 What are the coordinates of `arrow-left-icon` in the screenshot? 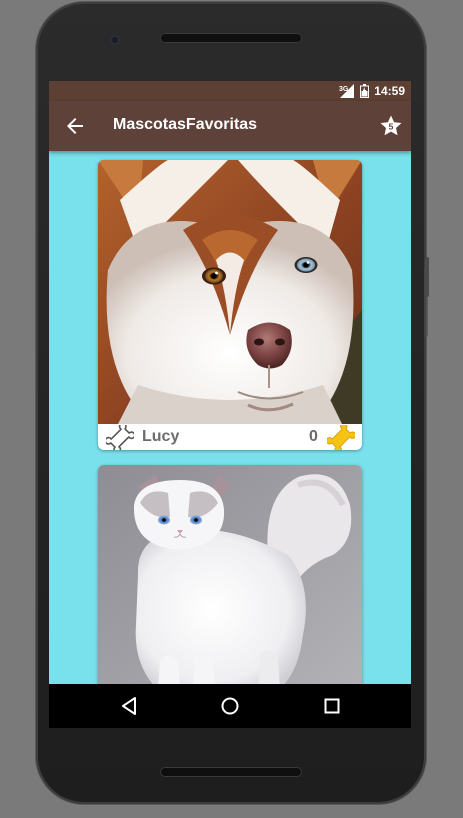 It's located at (75, 126).